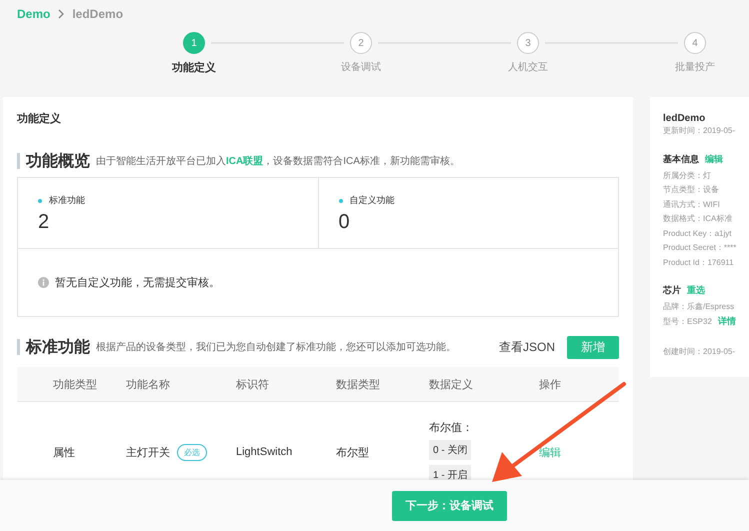  Describe the element at coordinates (695, 43) in the screenshot. I see `step-number: 4` at that location.